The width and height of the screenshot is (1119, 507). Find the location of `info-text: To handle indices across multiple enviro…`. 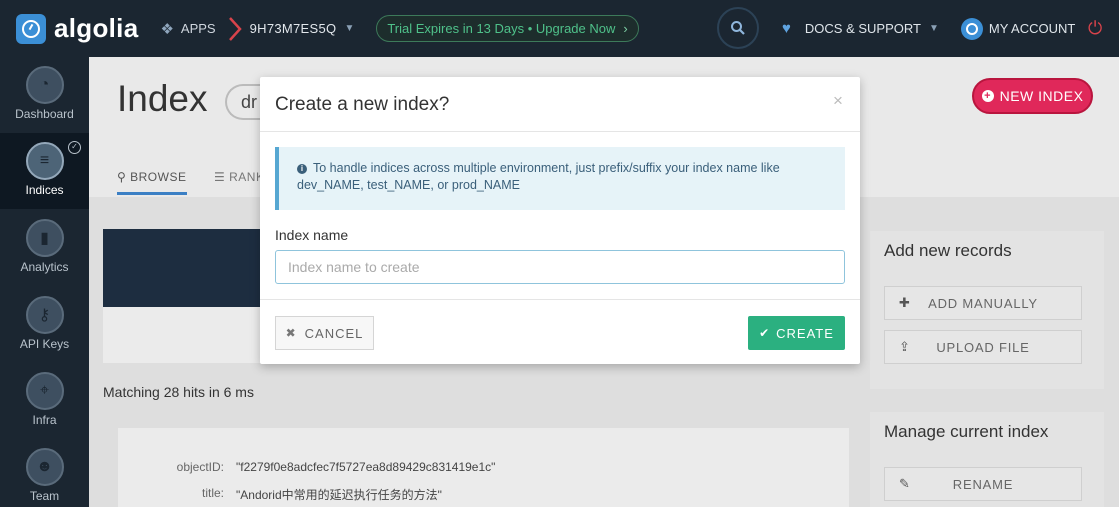

info-text: To handle indices across multiple enviro… is located at coordinates (538, 176).